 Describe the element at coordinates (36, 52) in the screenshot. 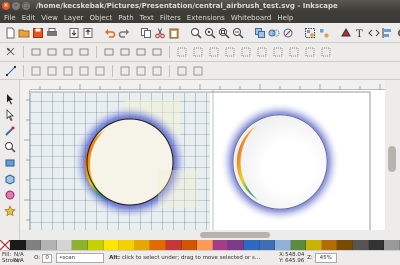

I see `flip-horizontal-icon` at that location.